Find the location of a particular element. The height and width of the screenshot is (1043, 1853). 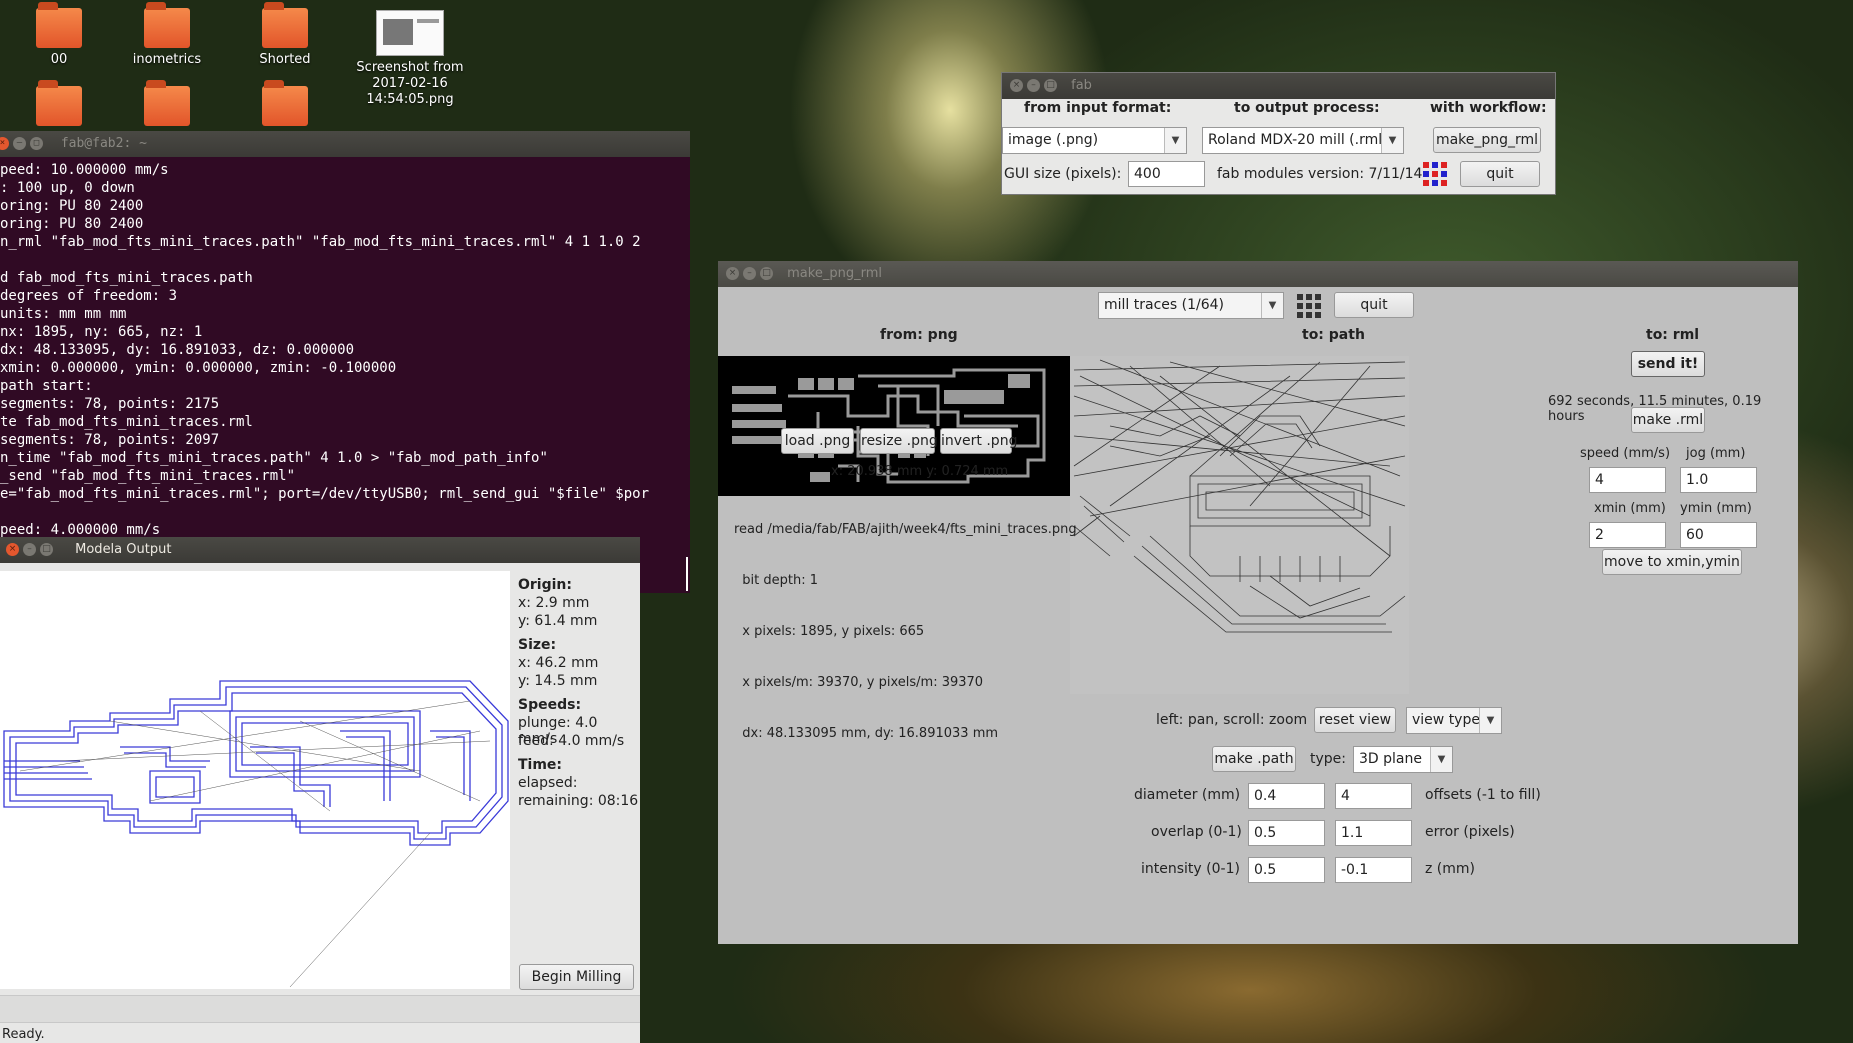

terminal-line: units: mm mm mm is located at coordinates (63, 314).